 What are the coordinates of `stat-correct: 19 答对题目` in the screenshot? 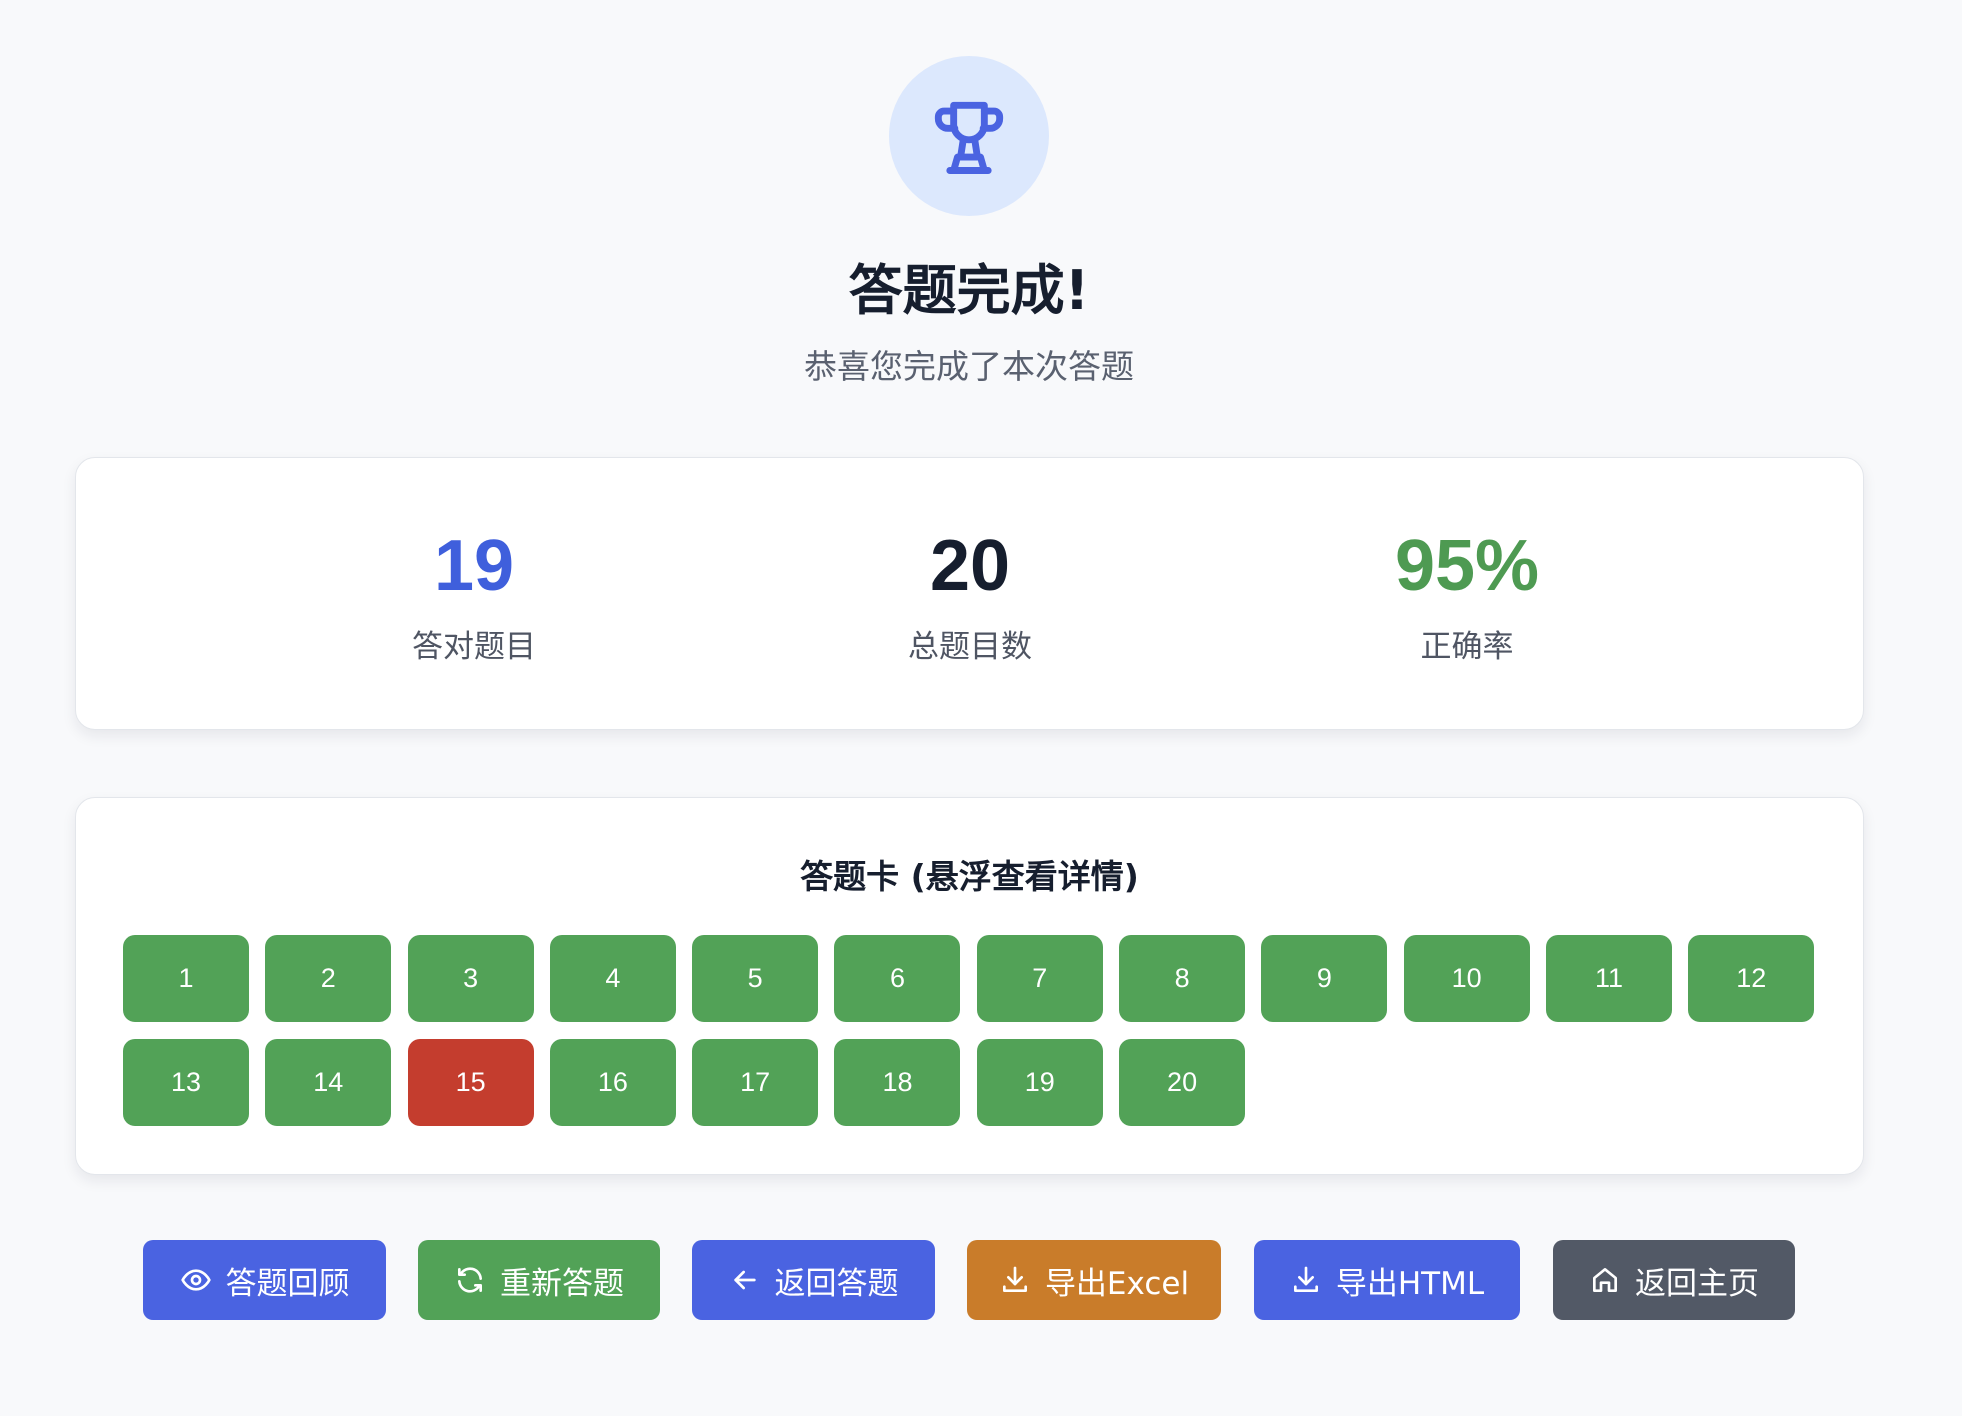 It's located at (474, 562).